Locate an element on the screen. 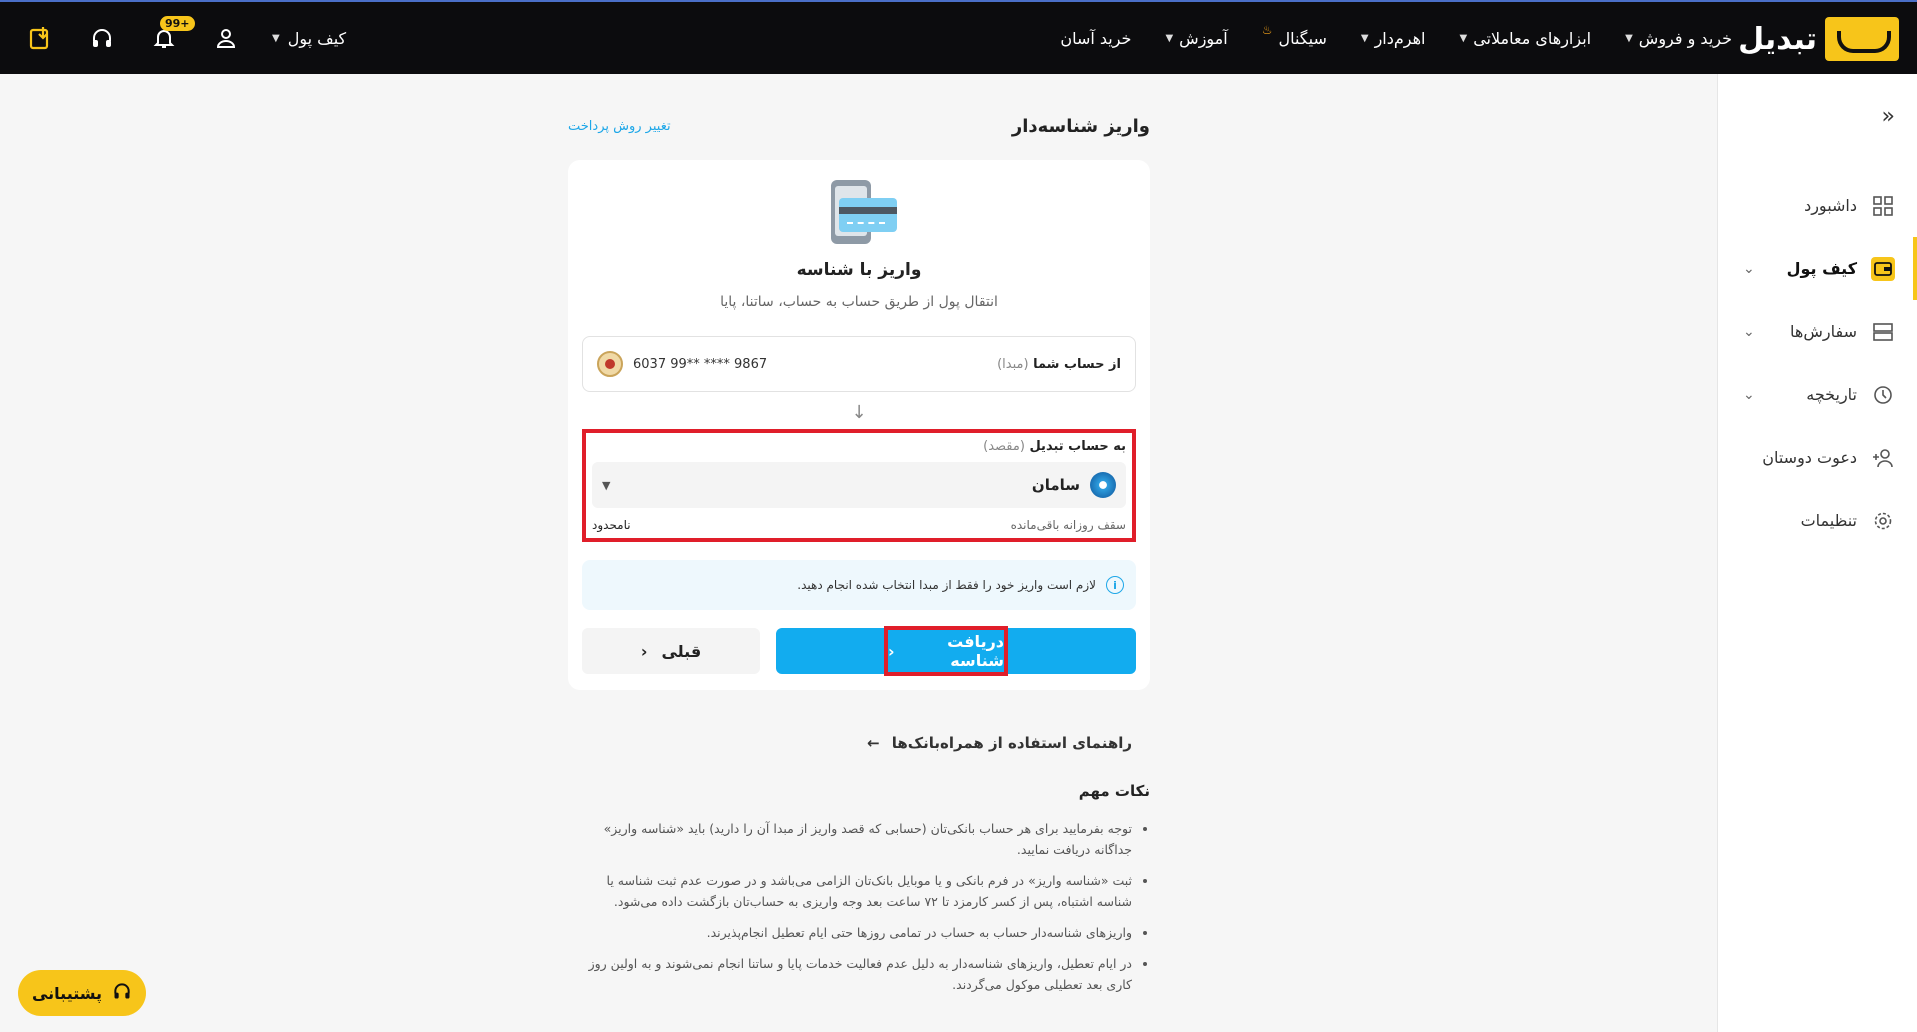 The image size is (1917, 1032). destination-label-hint: (مقصد) is located at coordinates (1004, 446).